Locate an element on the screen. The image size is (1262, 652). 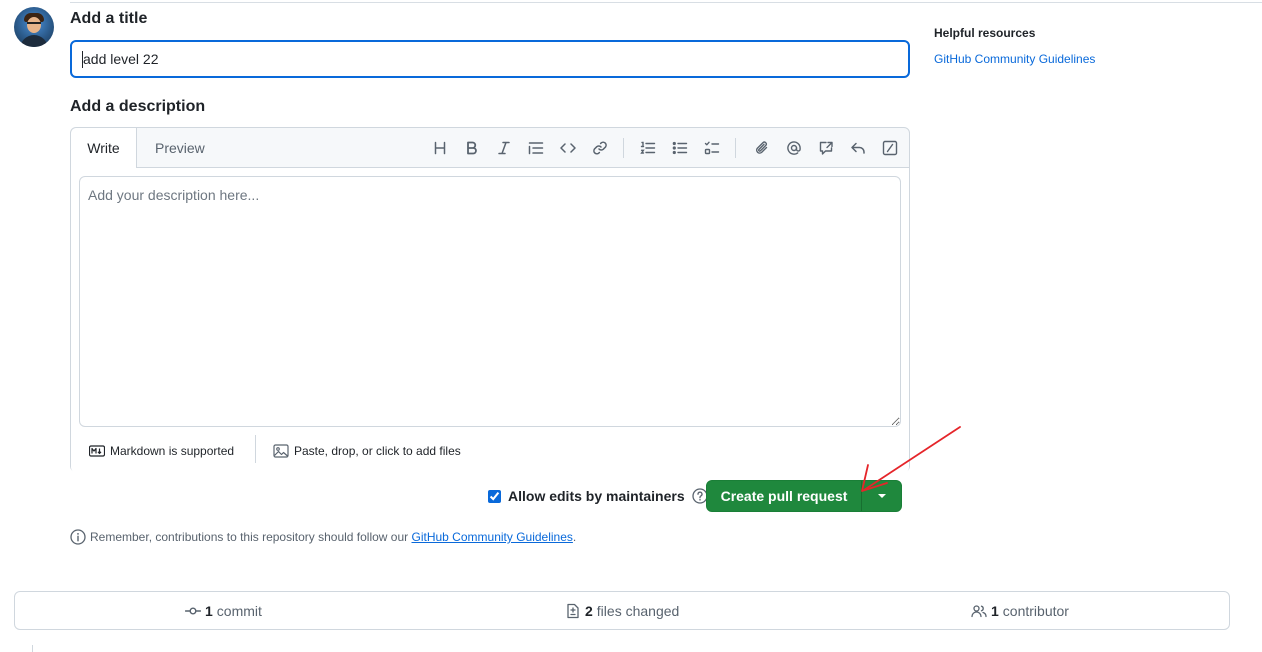
attach-files-button: Paste, drop, or click to add files is located at coordinates (367, 451).